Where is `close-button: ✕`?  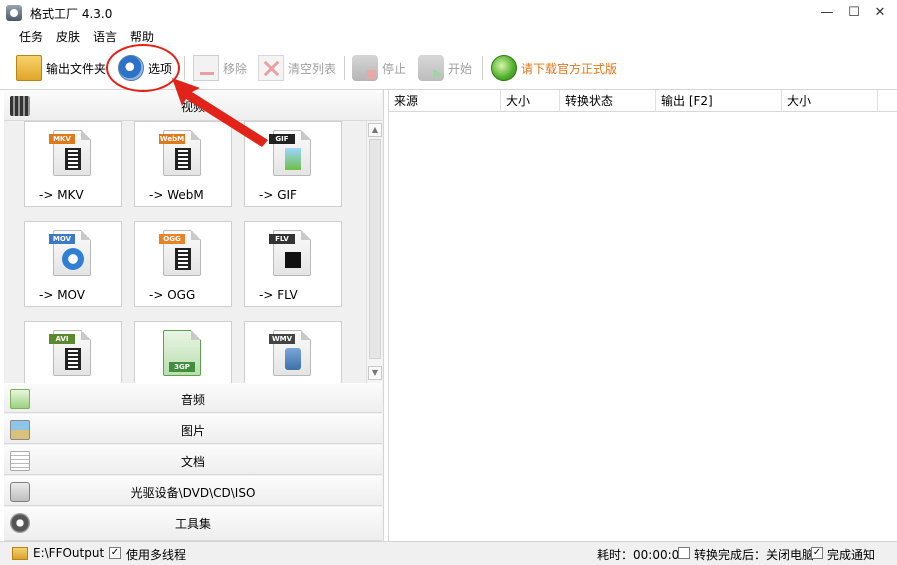 close-button: ✕ is located at coordinates (880, 13).